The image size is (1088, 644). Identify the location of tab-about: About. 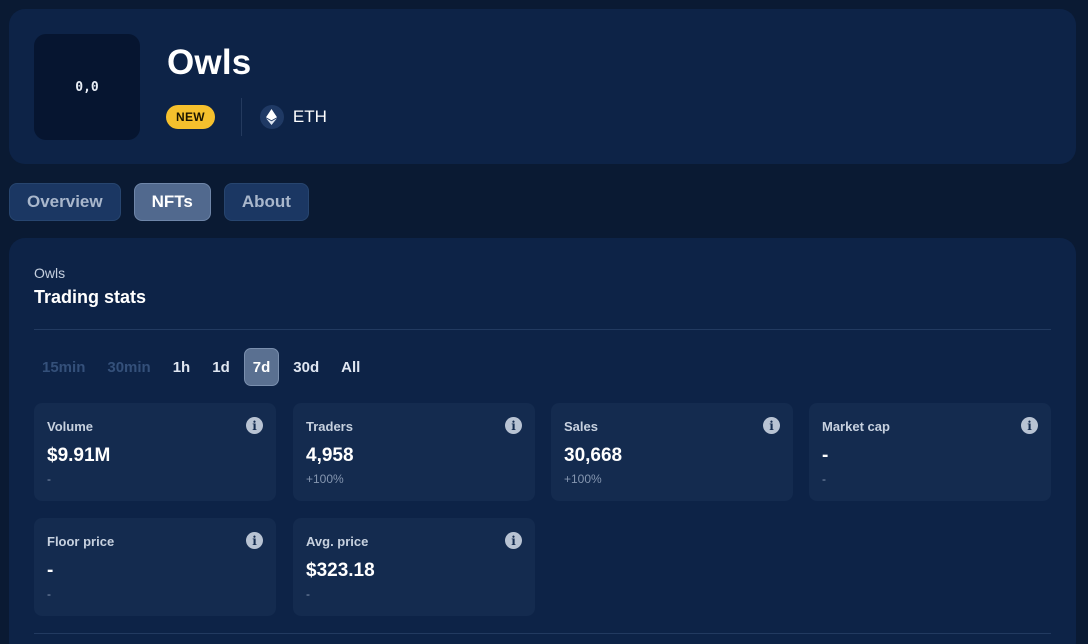
(266, 202).